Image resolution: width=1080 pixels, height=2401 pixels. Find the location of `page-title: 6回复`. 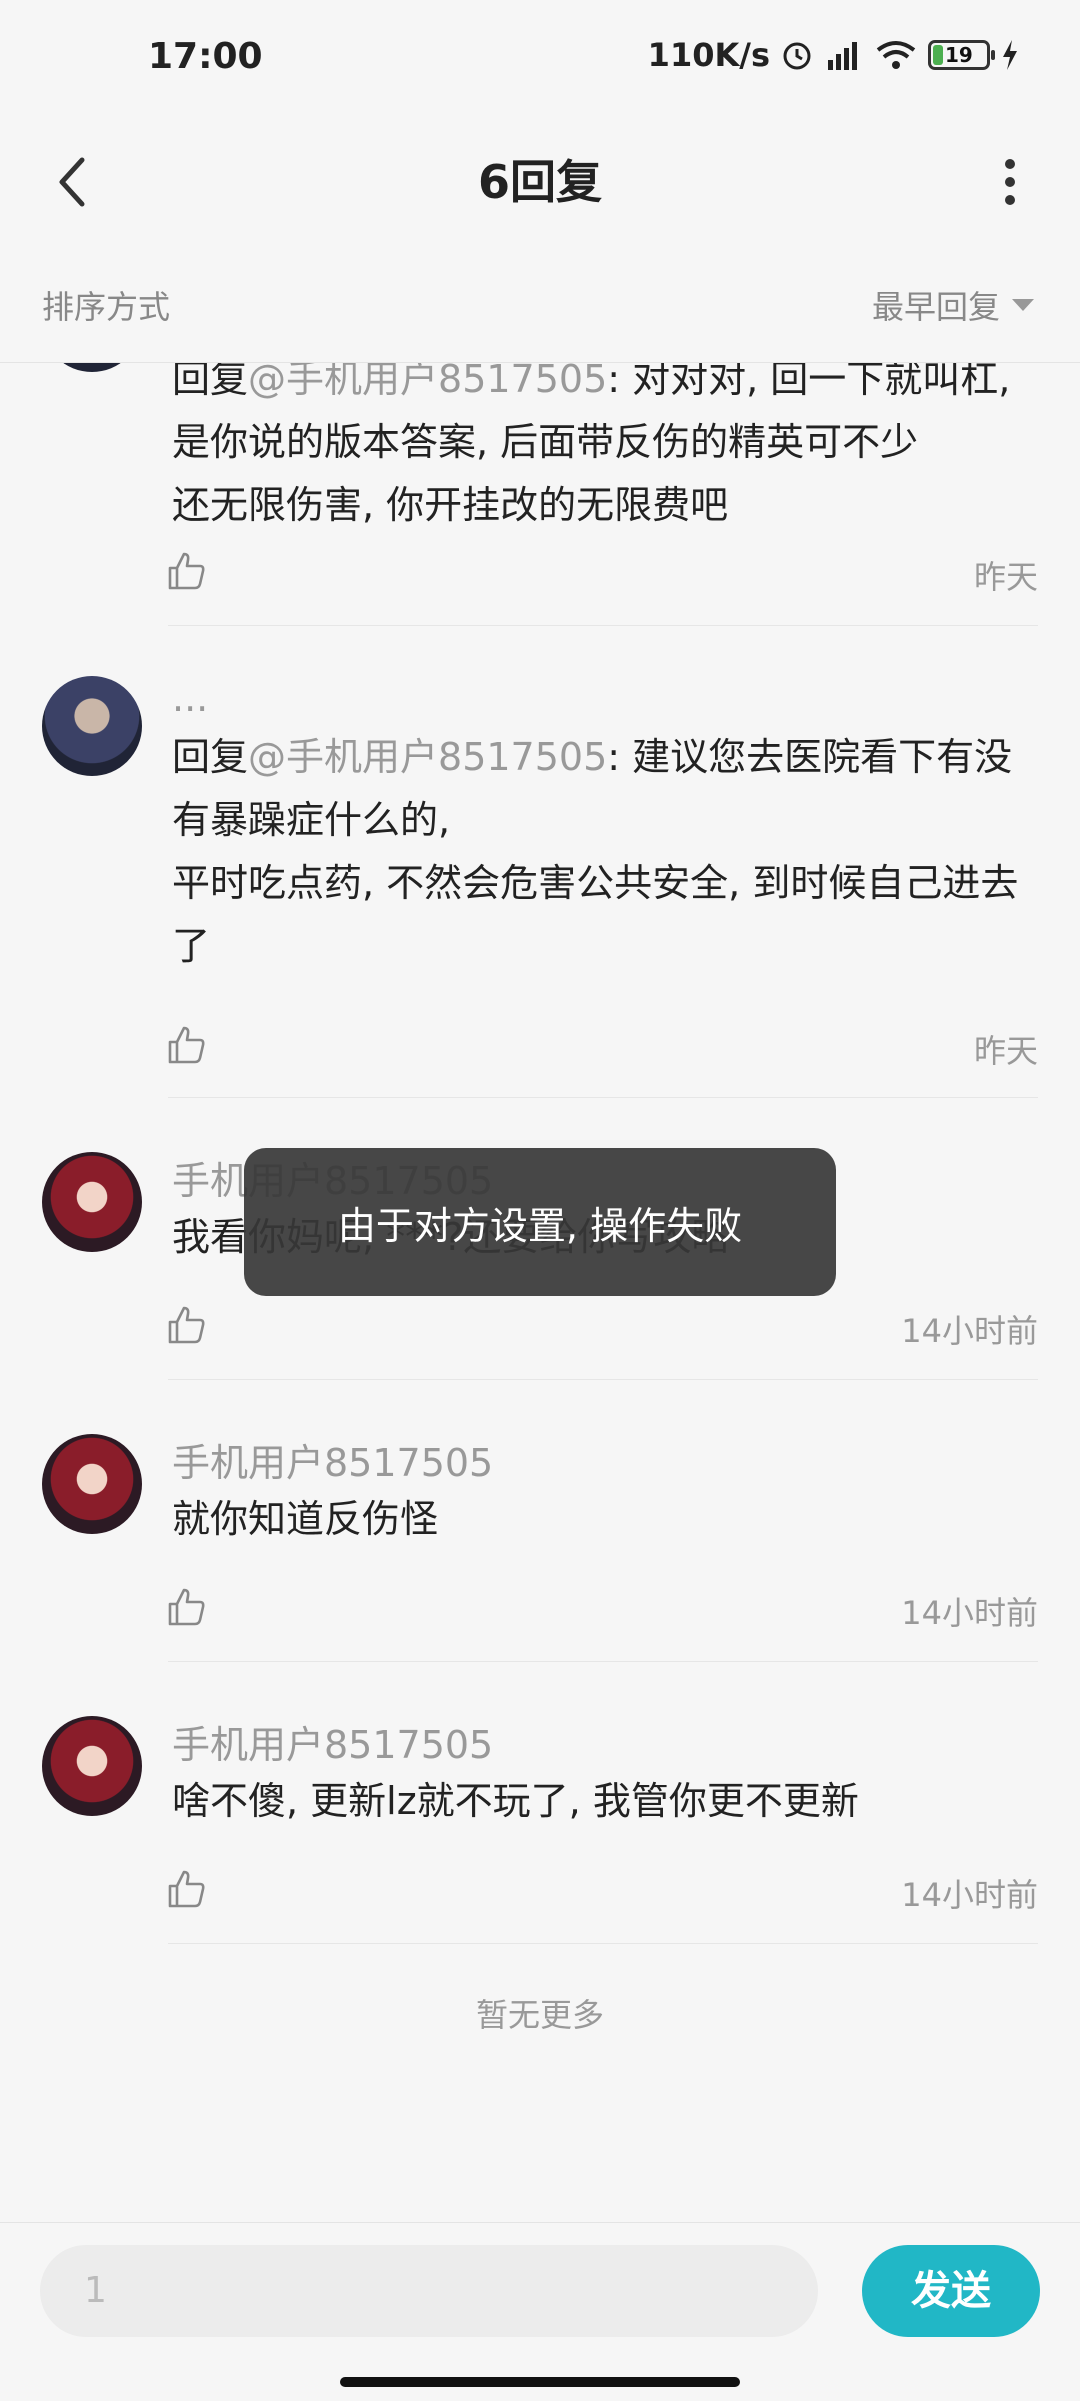

page-title: 6回复 is located at coordinates (539, 182).